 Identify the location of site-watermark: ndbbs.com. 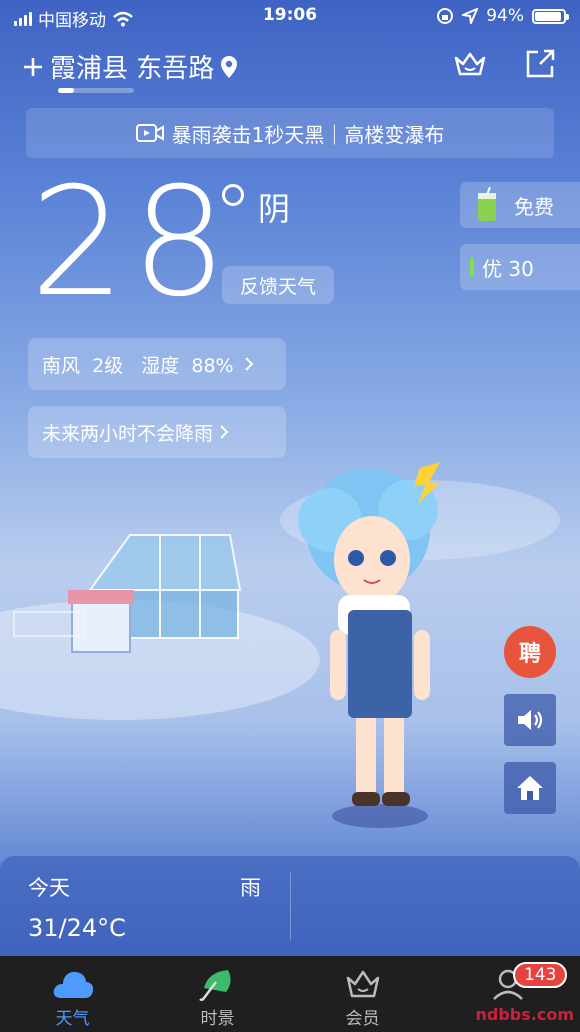
(525, 1014).